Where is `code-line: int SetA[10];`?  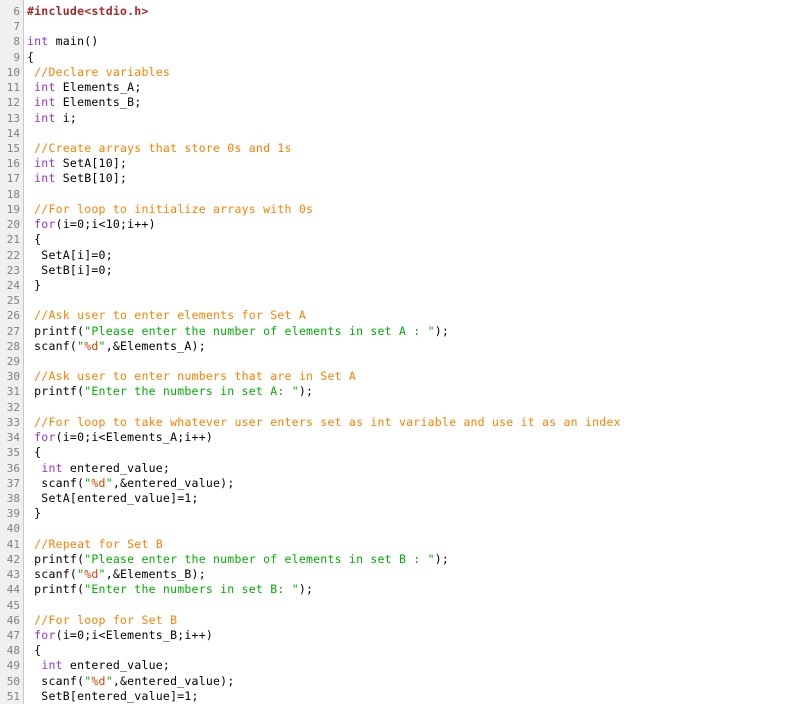
code-line: int SetA[10]; is located at coordinates (412, 163).